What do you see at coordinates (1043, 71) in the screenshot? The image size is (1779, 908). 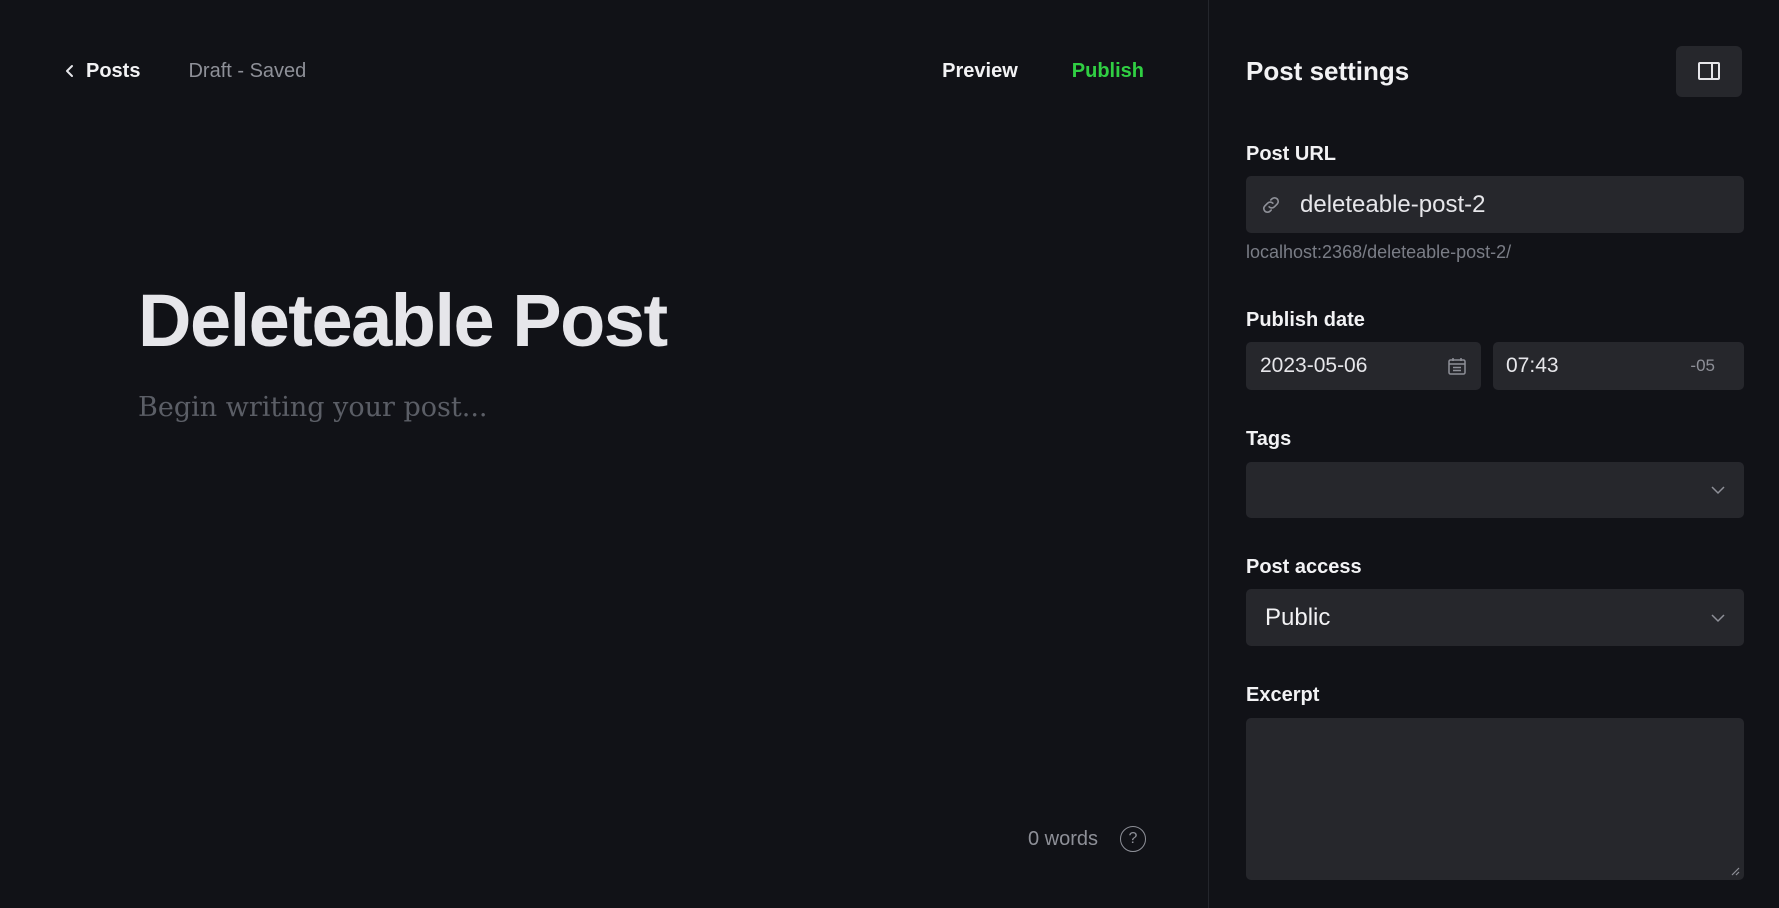 I see `editor-actions: Preview Publish` at bounding box center [1043, 71].